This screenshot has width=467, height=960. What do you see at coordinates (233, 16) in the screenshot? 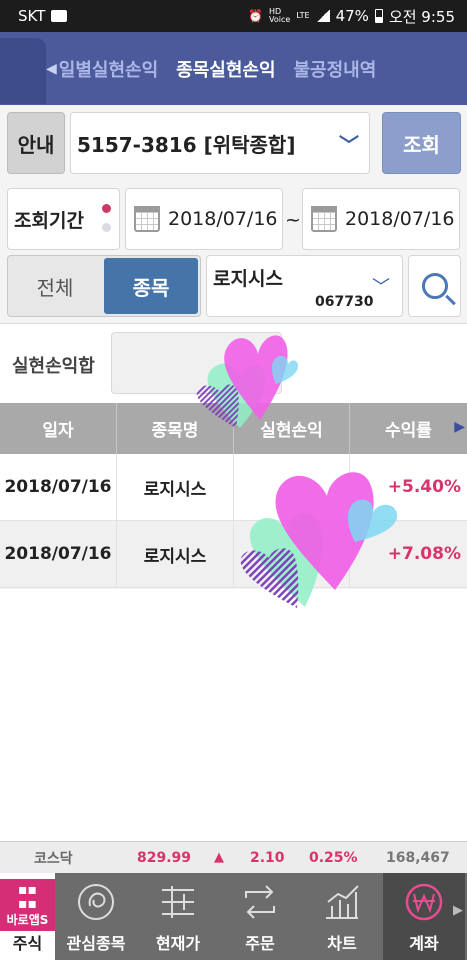
I see `status-bar: SKT ⏰ HD Voice LTE 47% 오전 9:55` at bounding box center [233, 16].